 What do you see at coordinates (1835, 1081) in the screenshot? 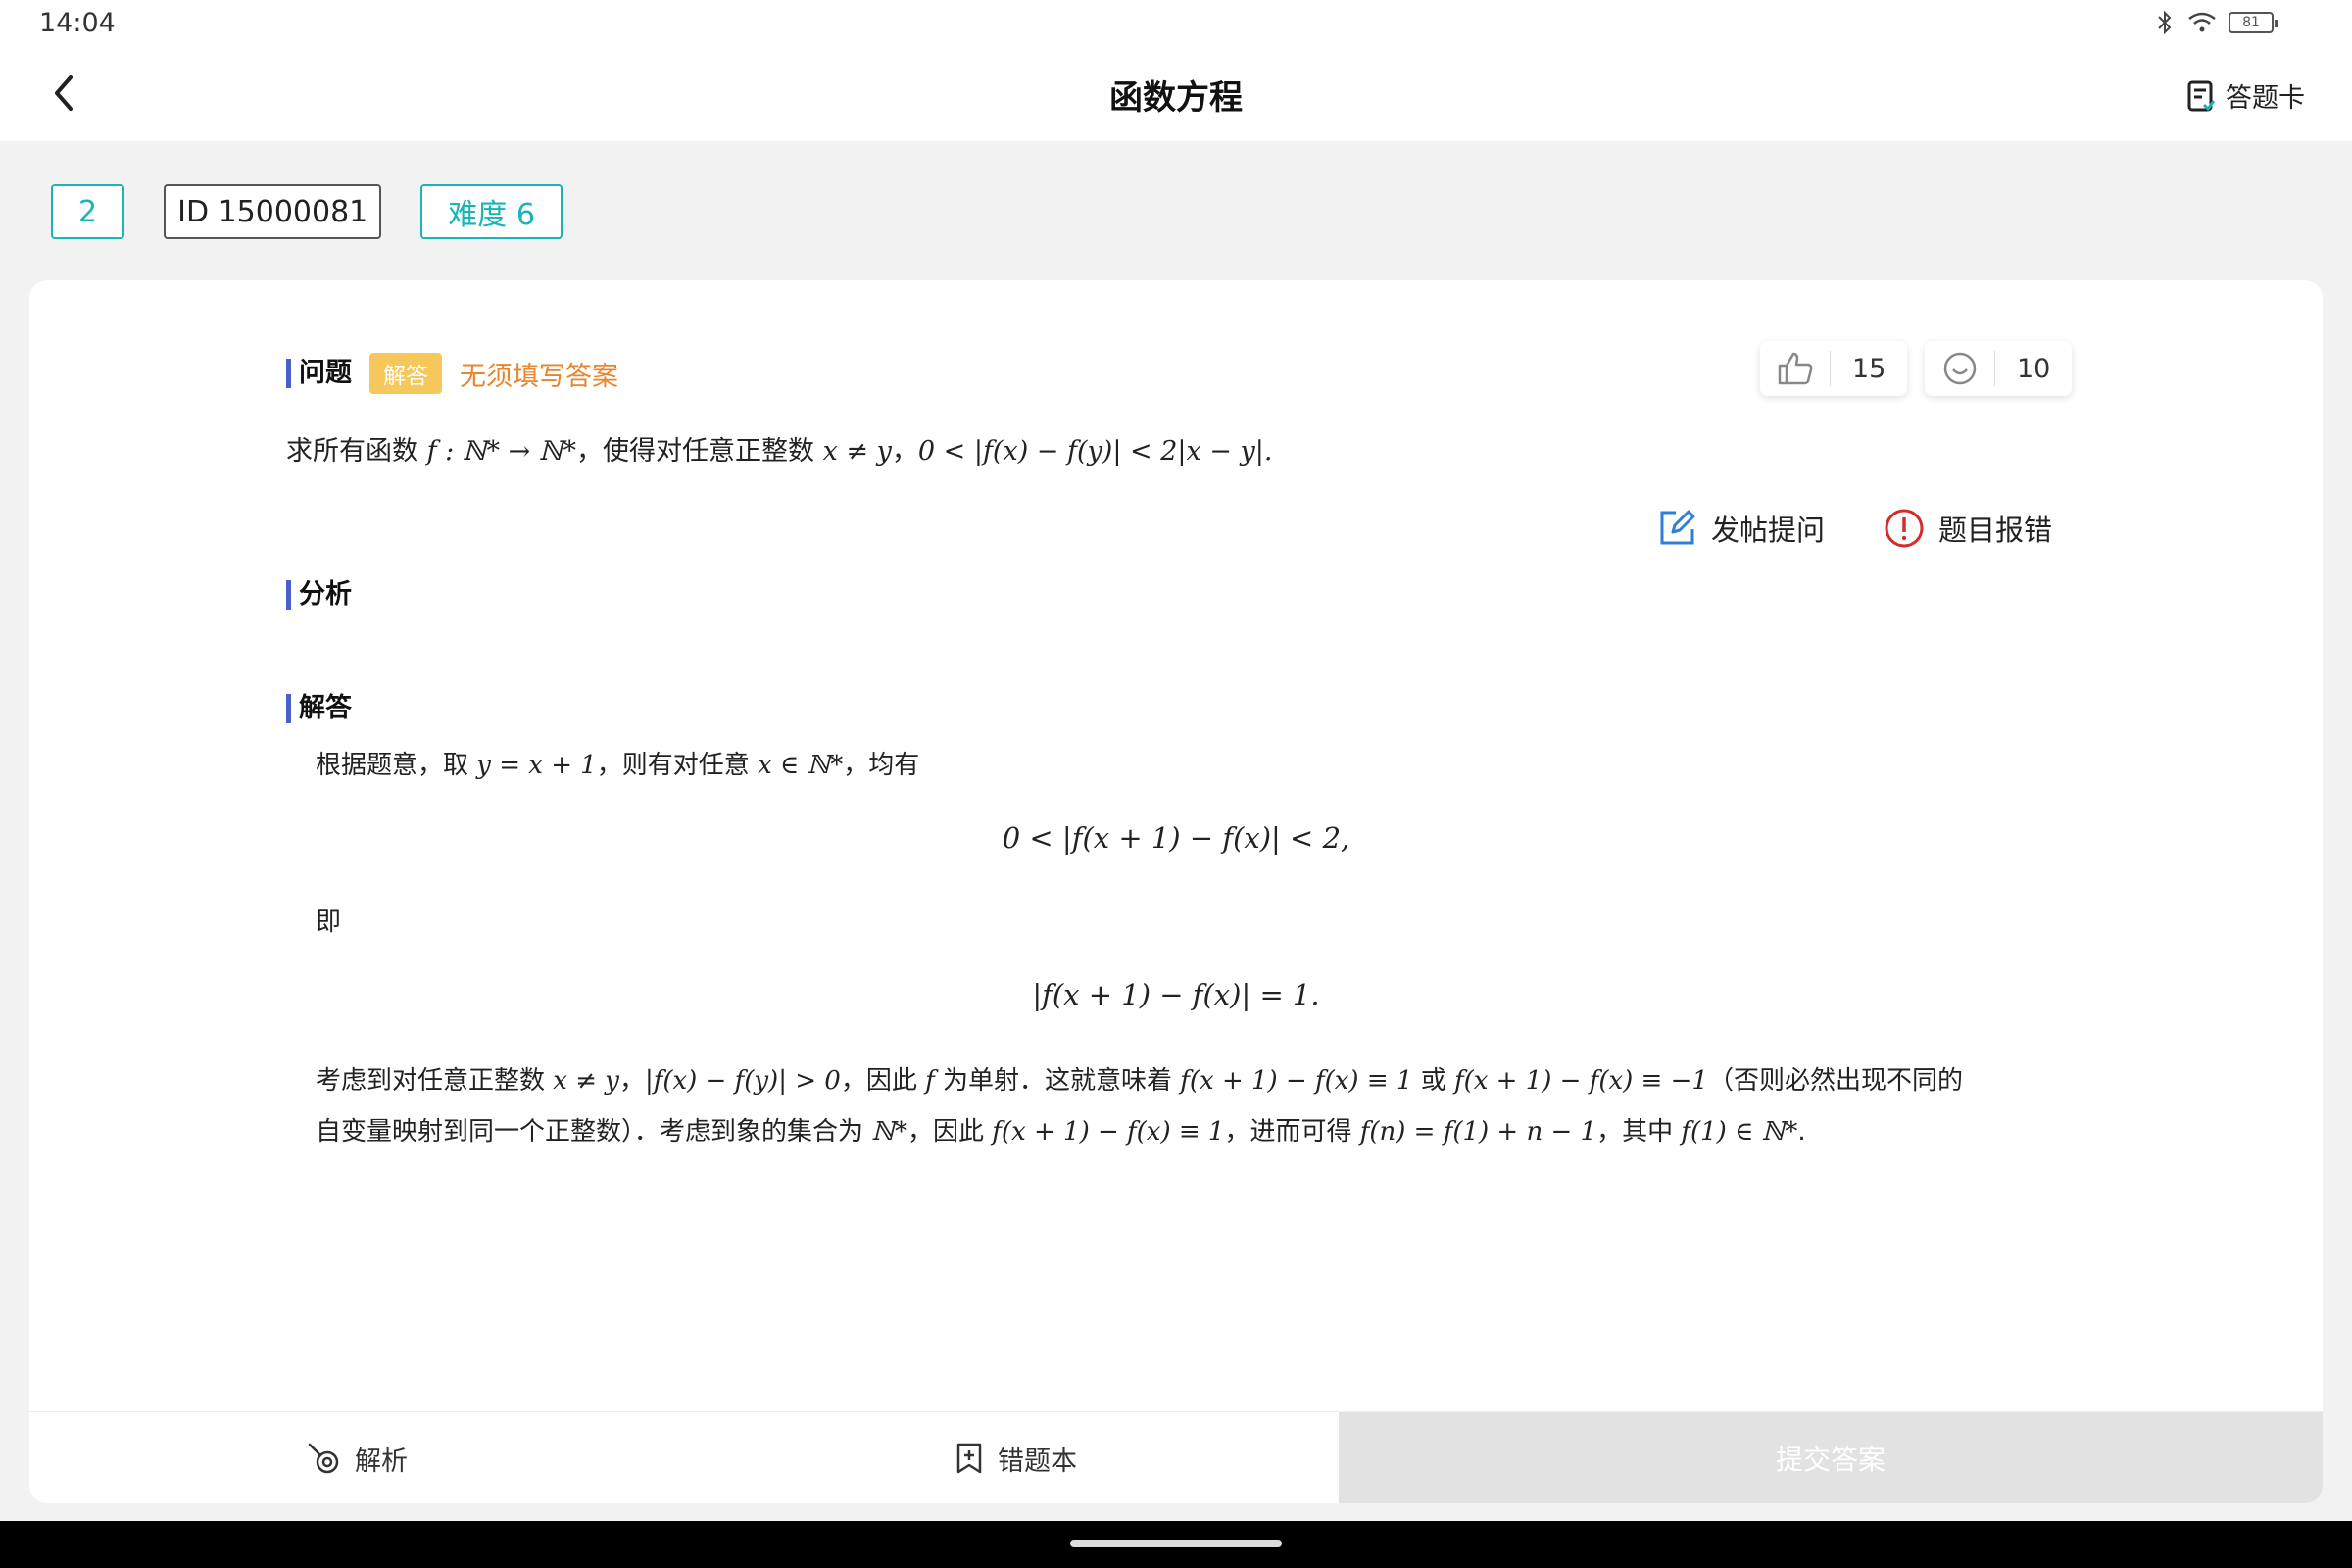
I see `text: （否则必然出现不同的` at bounding box center [1835, 1081].